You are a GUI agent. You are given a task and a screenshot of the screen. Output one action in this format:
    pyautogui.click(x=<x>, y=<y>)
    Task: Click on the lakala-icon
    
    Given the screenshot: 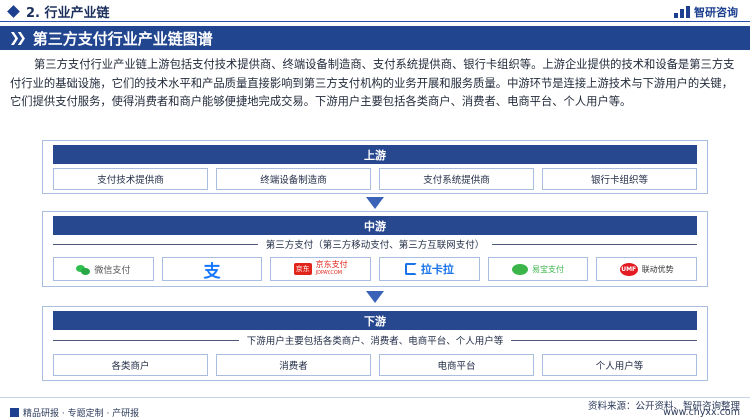 What is the action you would take?
    pyautogui.click(x=410, y=269)
    